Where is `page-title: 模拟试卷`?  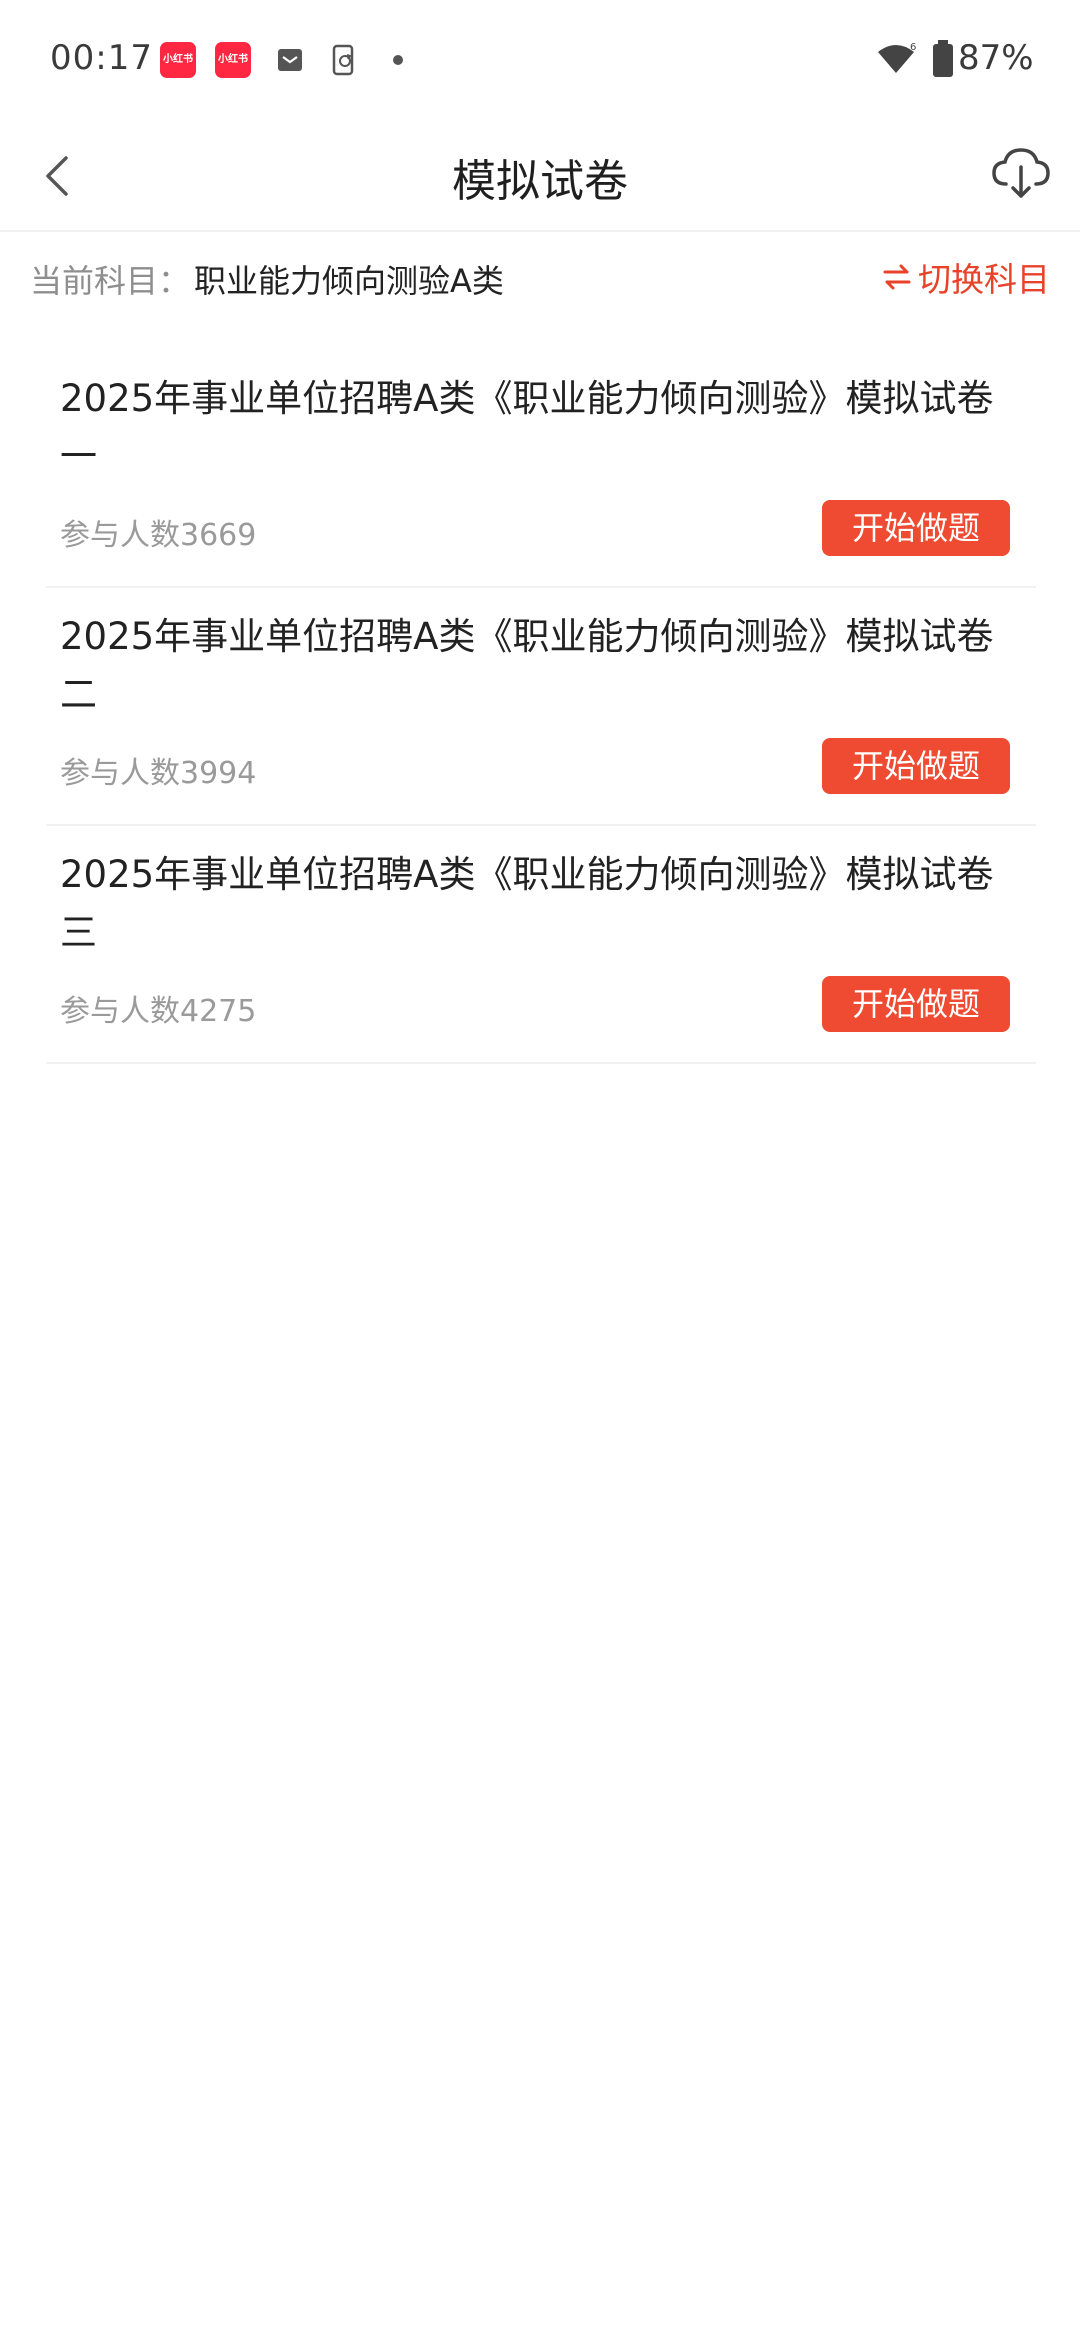
page-title: 模拟试卷 is located at coordinates (540, 181).